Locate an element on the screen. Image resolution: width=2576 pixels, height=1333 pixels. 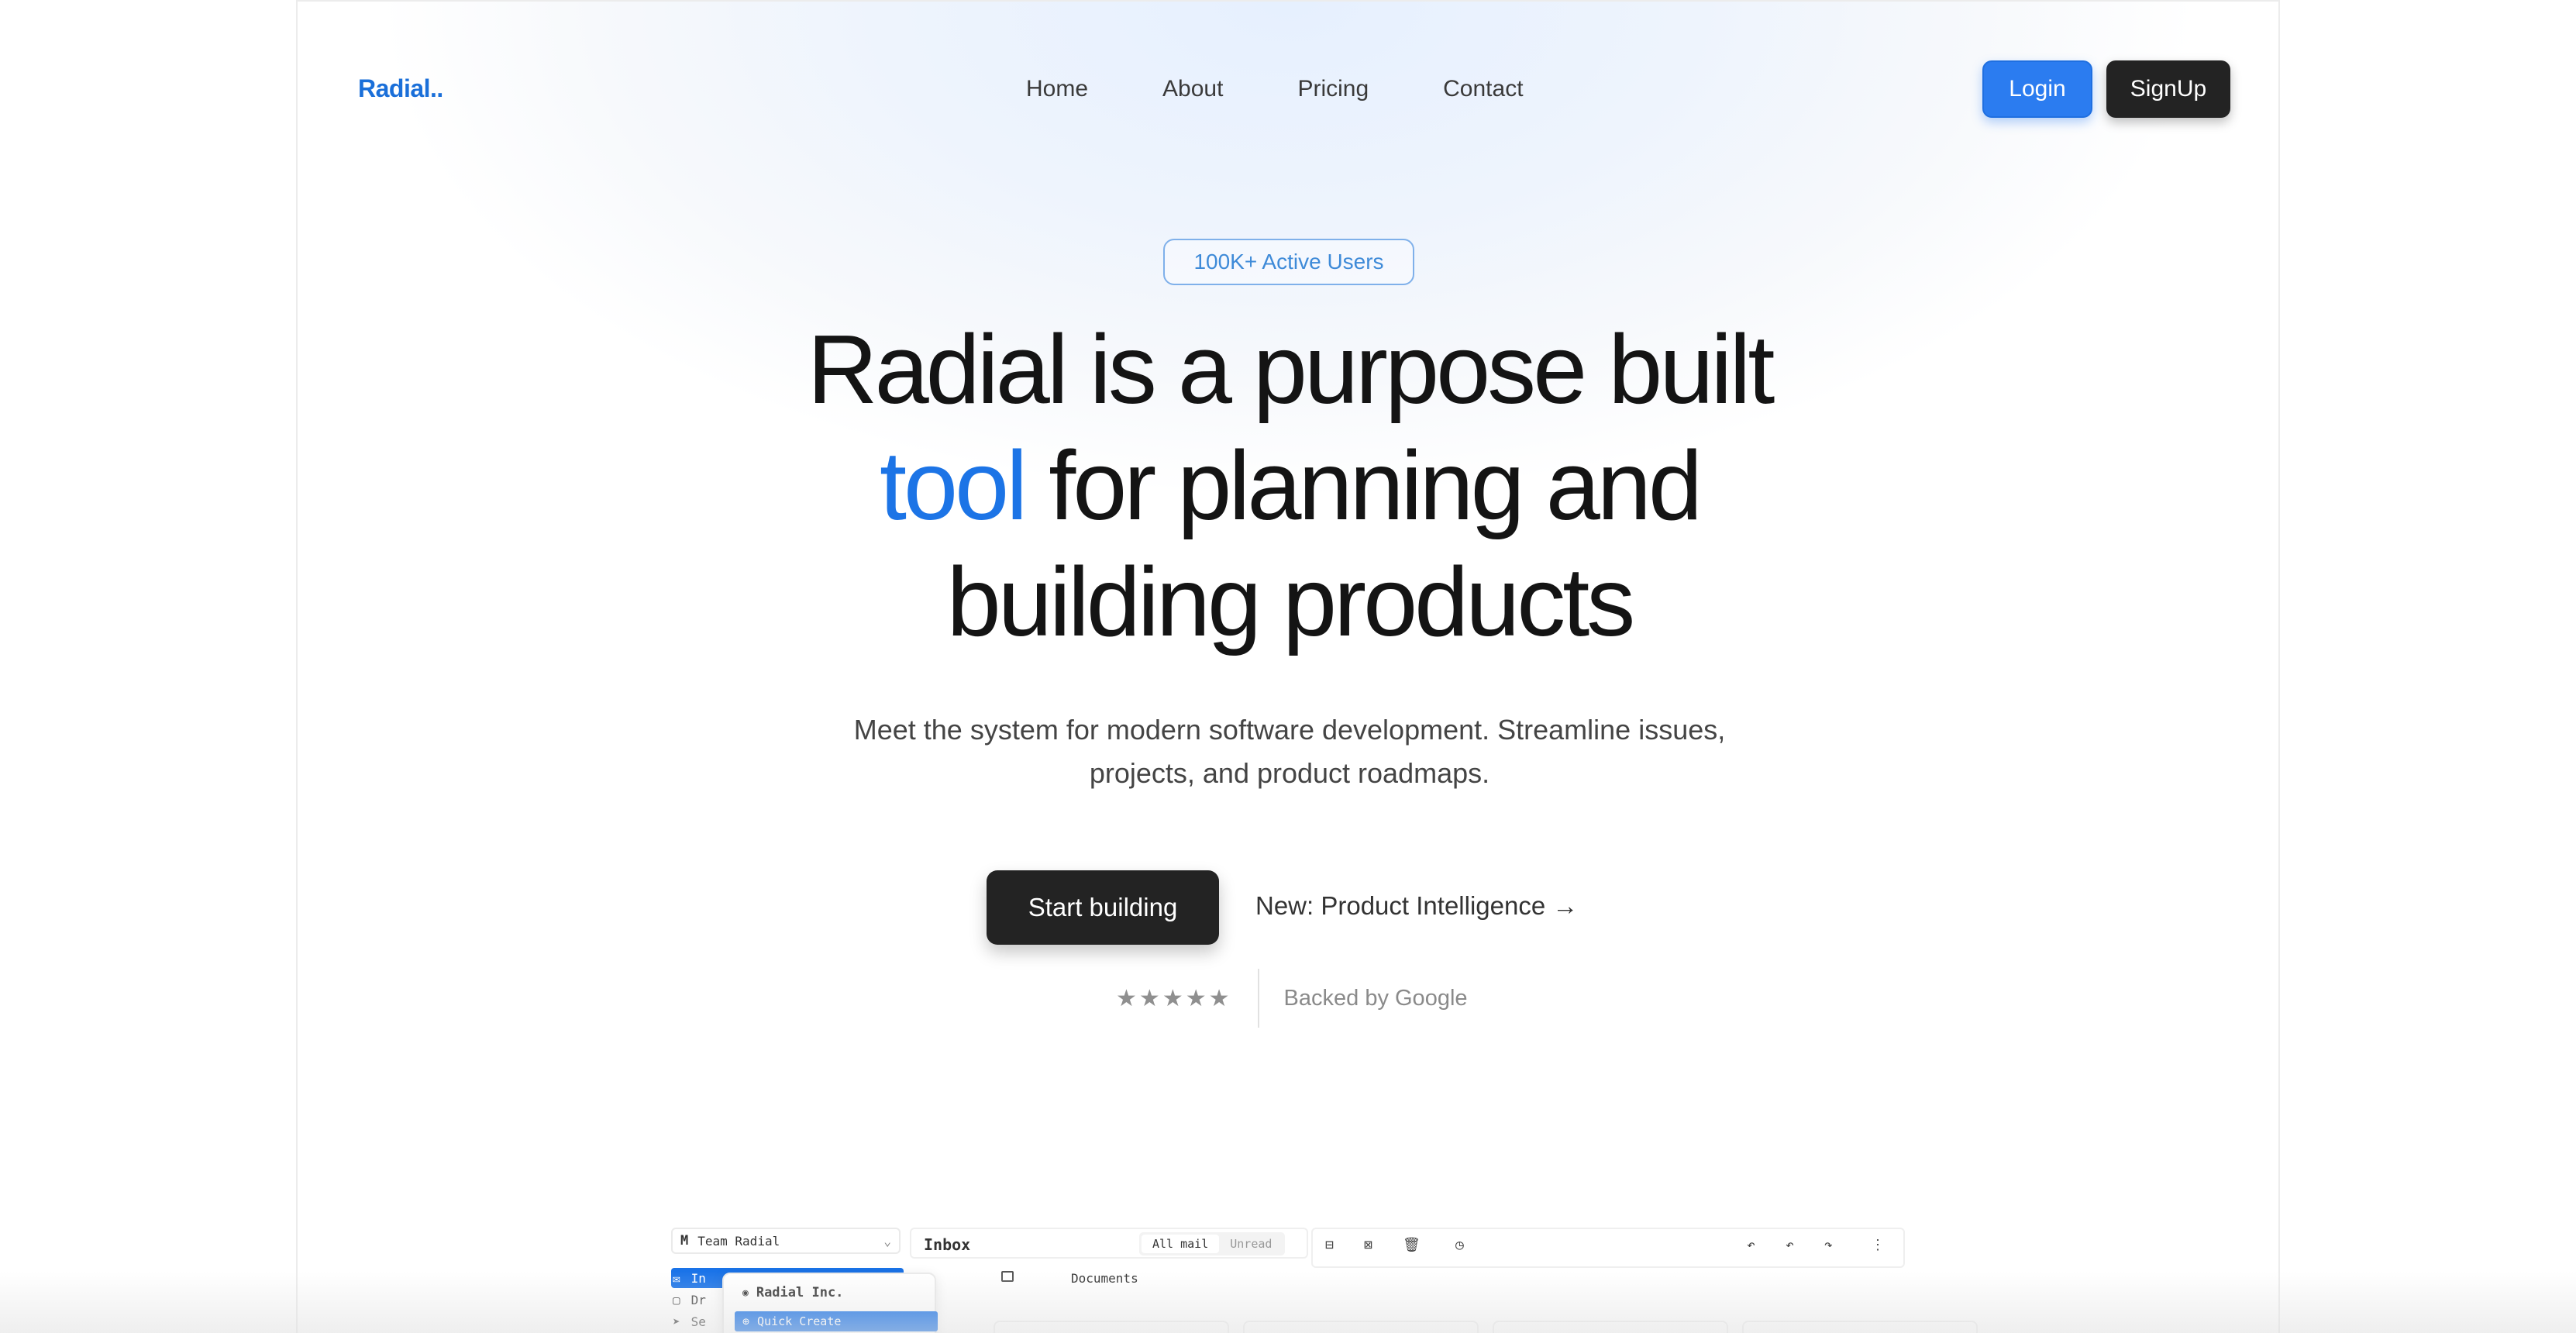
sidebar-label: Dr is located at coordinates (698, 1299).